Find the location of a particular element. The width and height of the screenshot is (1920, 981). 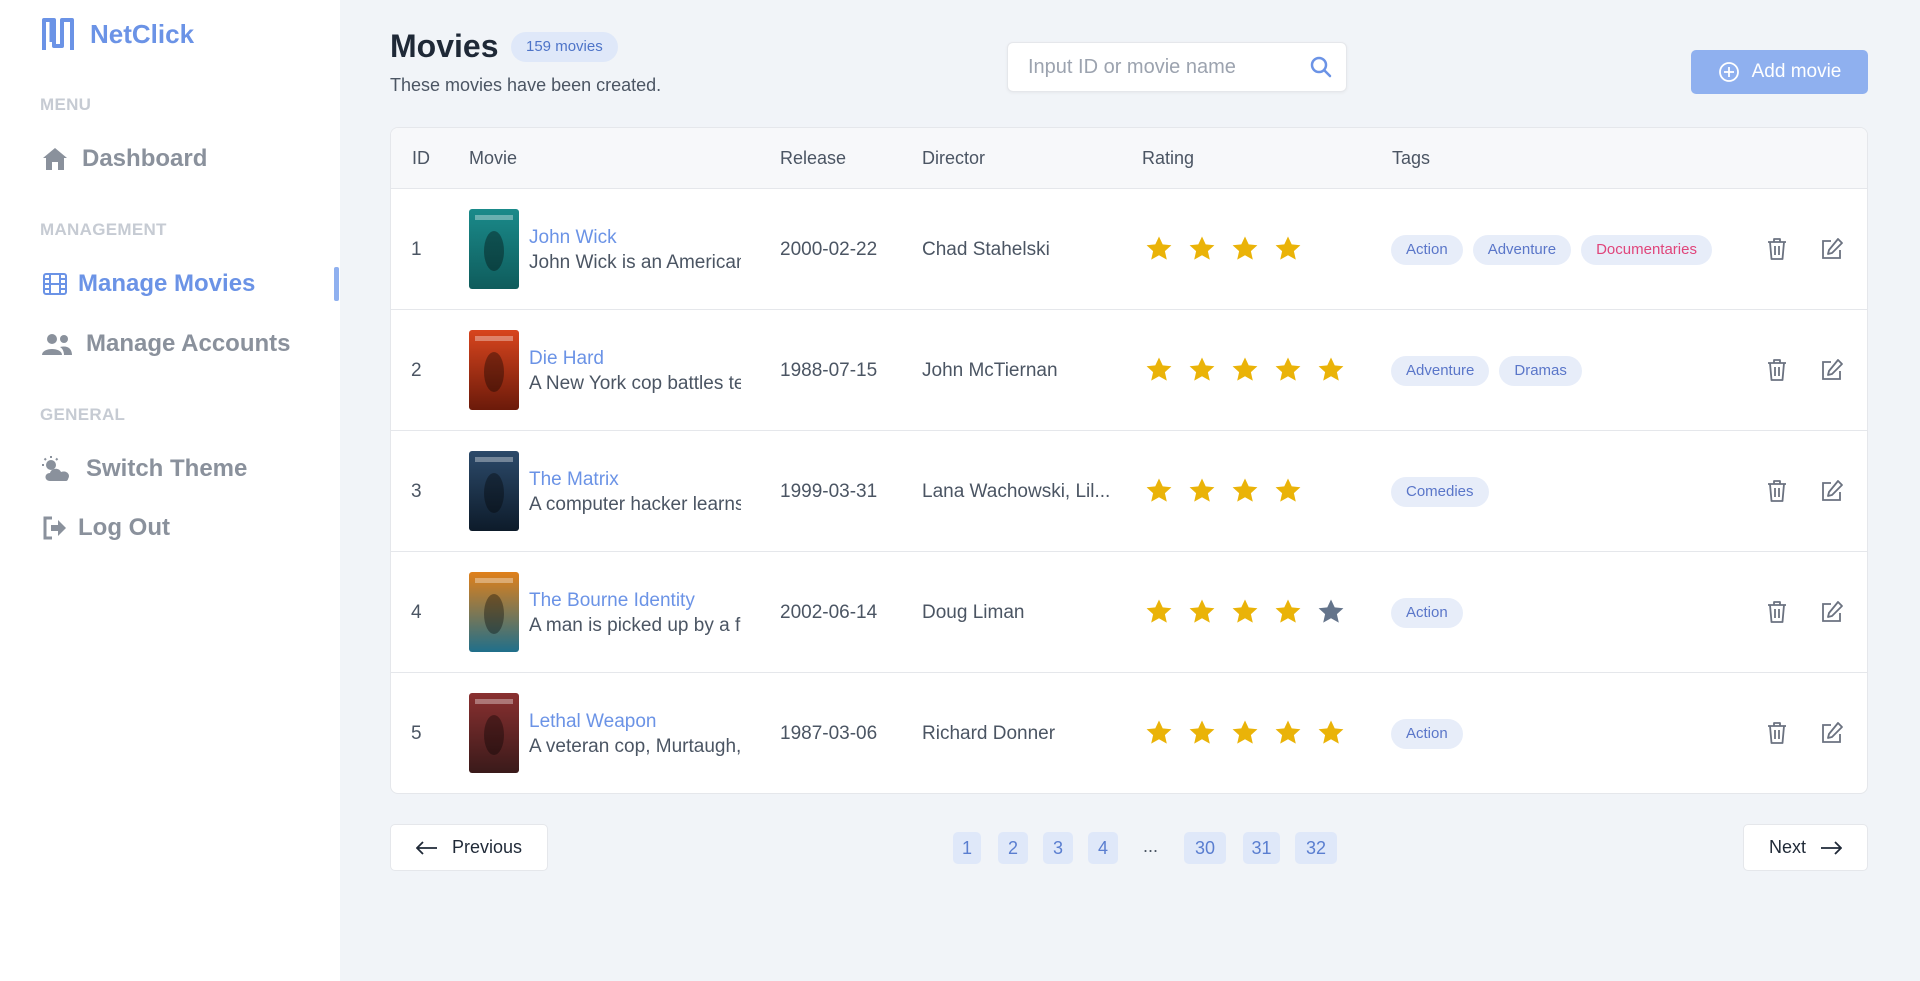

previous-label: Previous is located at coordinates (487, 847).